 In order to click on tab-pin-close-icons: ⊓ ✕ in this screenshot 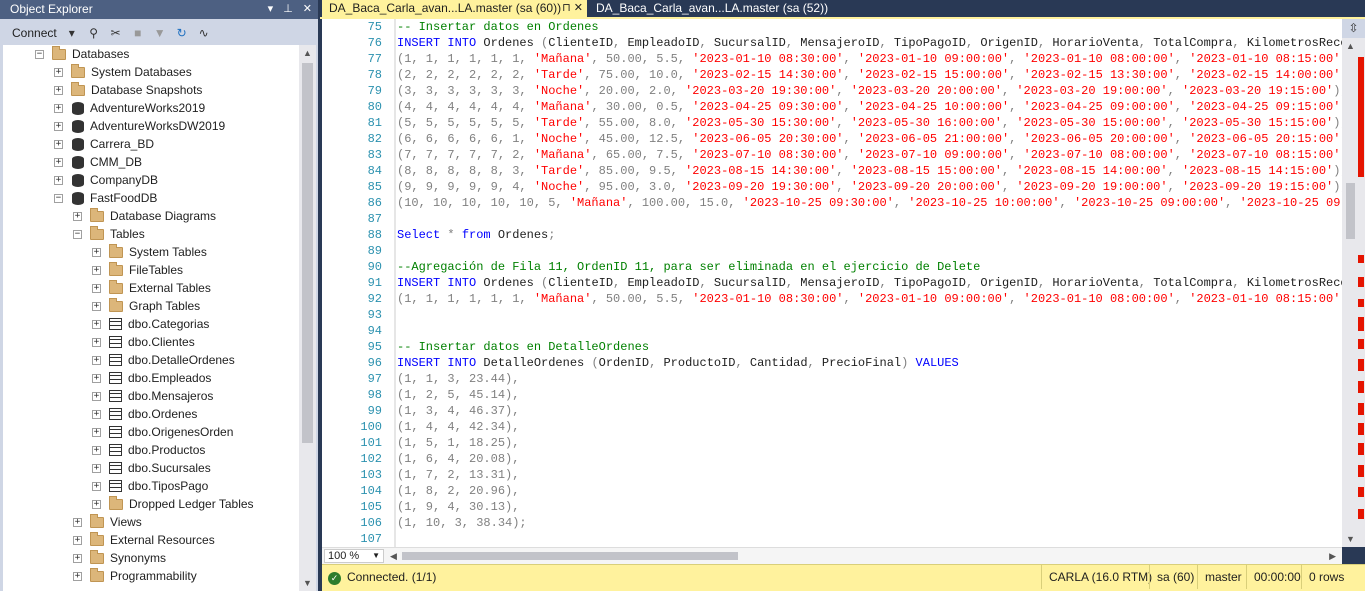, I will do `click(572, 8)`.